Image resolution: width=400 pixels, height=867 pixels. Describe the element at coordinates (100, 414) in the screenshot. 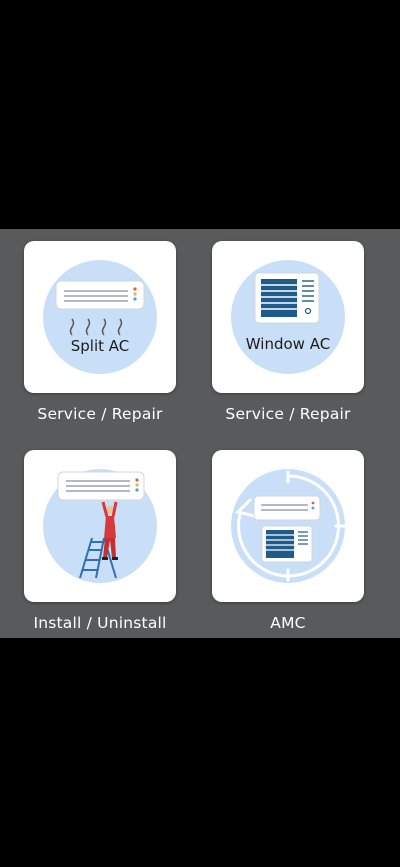

I see `split-ac-caption: Service / Repair` at that location.